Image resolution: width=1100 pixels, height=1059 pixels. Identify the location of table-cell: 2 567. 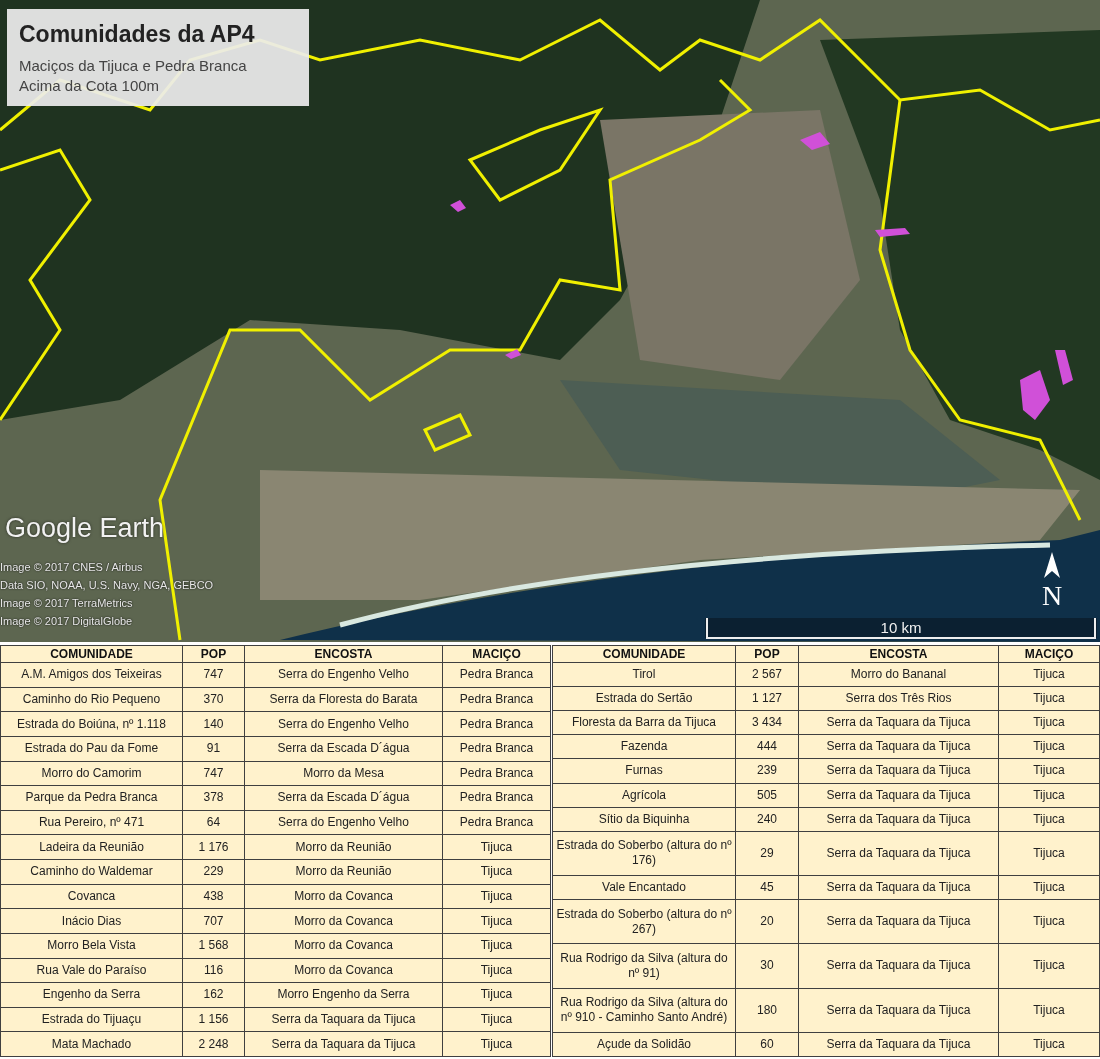
(767, 674).